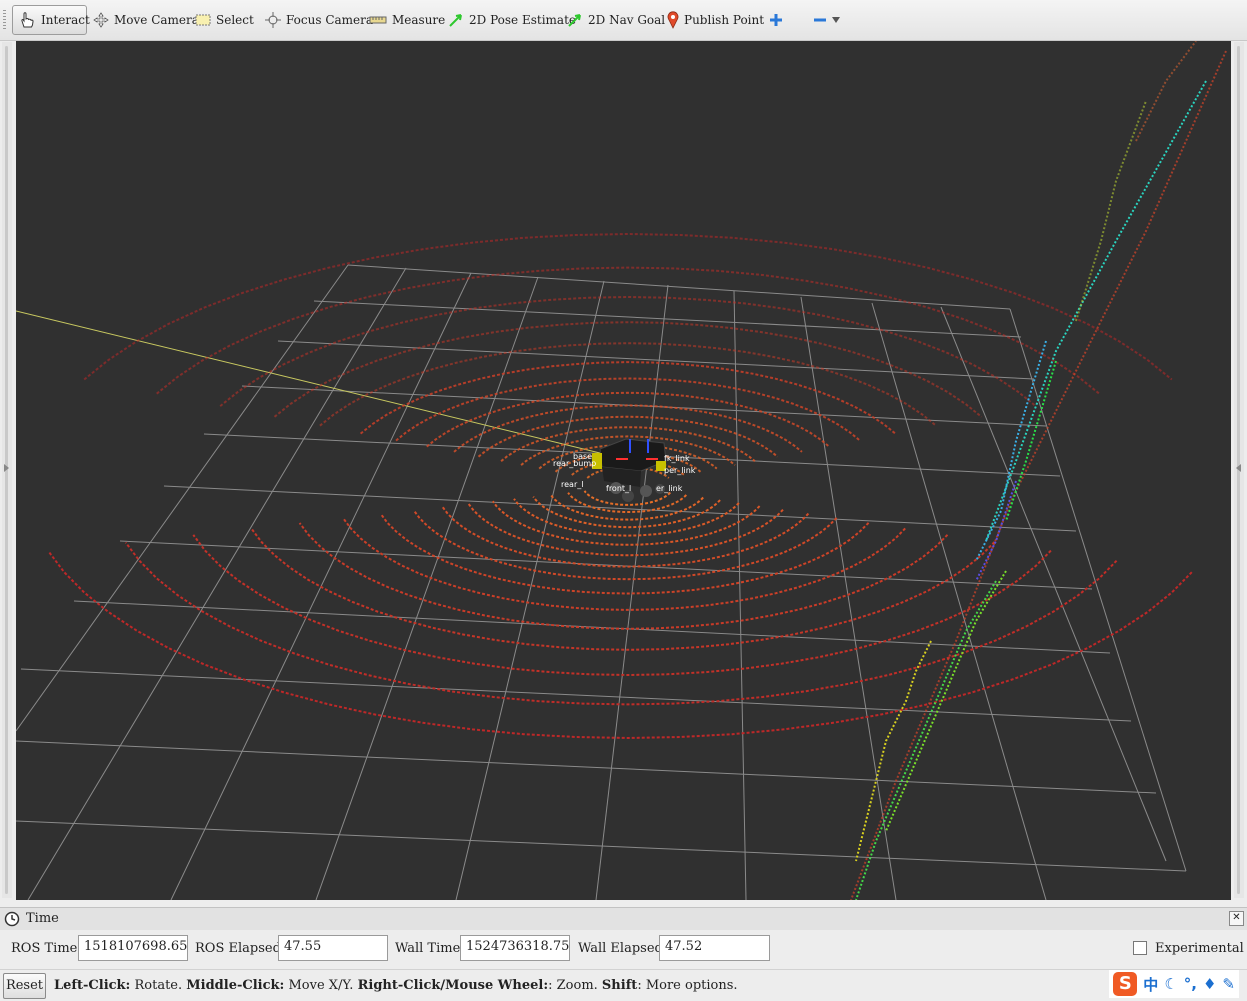  Describe the element at coordinates (623, 919) in the screenshot. I see `time-panel-header: Time ✕` at that location.